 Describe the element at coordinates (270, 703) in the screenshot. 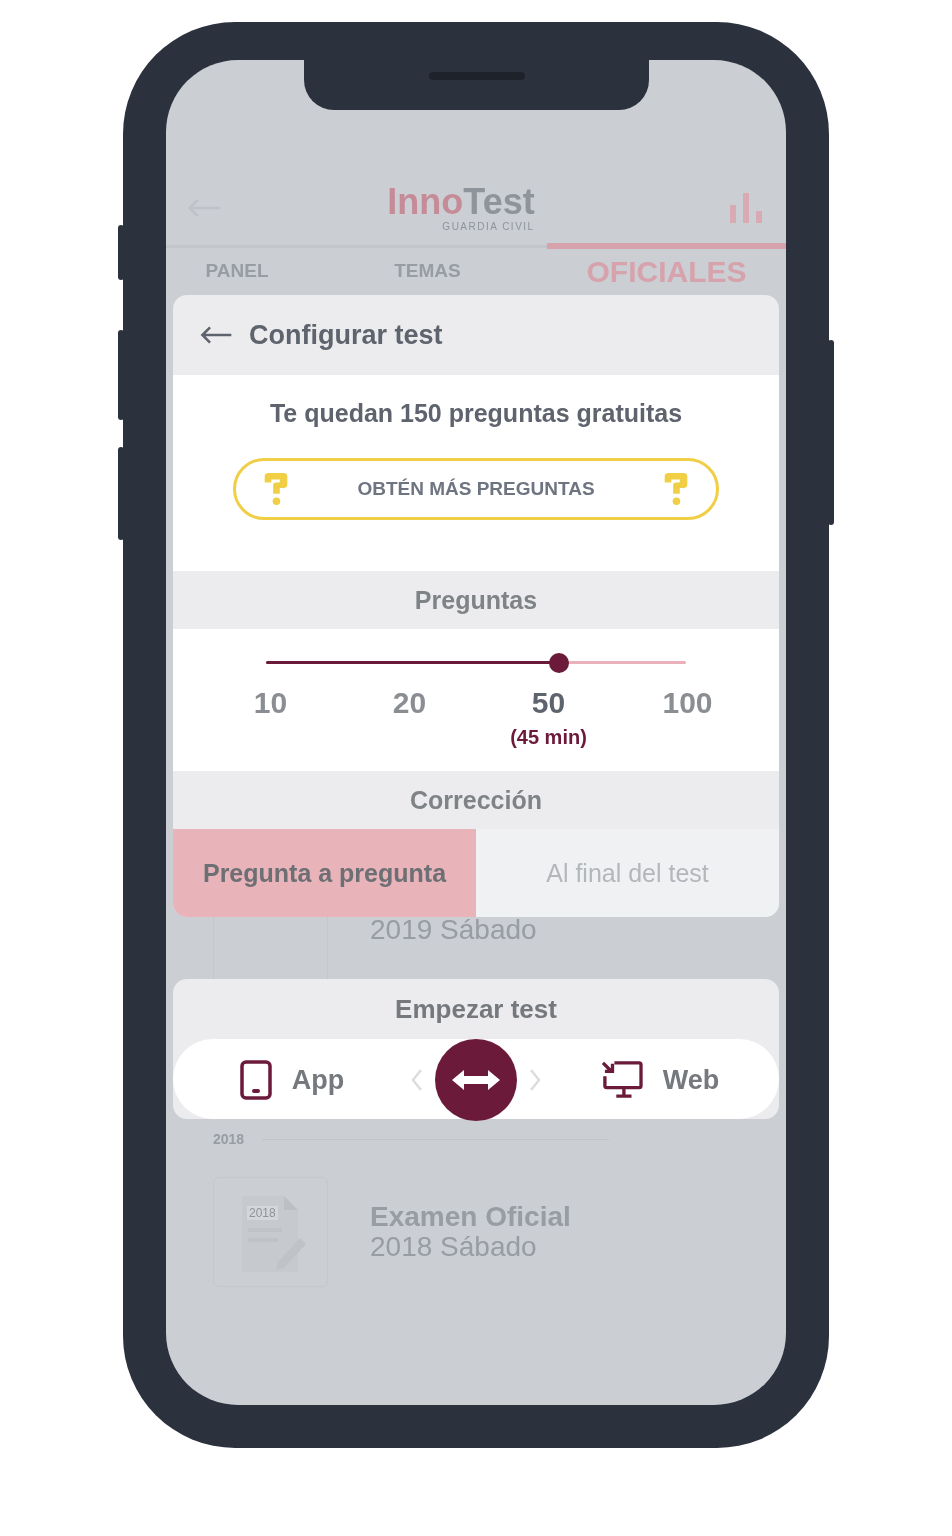

I see `question-count-option: 10` at that location.